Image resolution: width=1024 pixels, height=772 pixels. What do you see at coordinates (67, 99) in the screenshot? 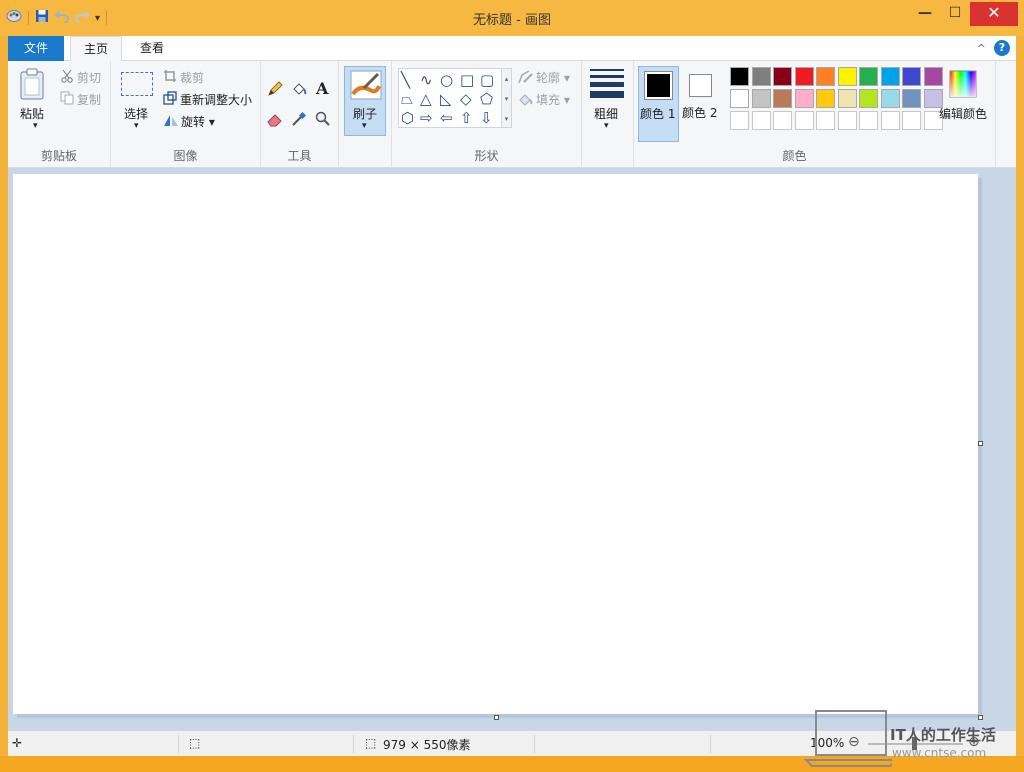
I see `copy-icon` at bounding box center [67, 99].